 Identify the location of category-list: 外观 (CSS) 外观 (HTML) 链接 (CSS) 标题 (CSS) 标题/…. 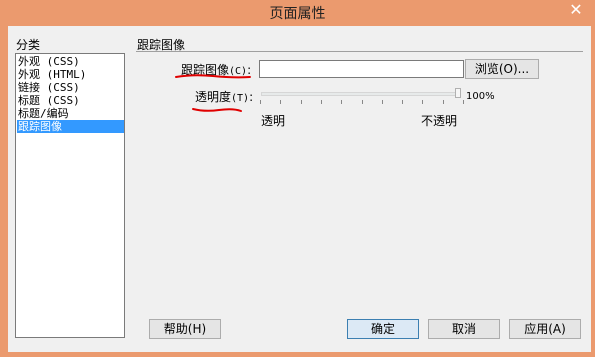
(70, 195).